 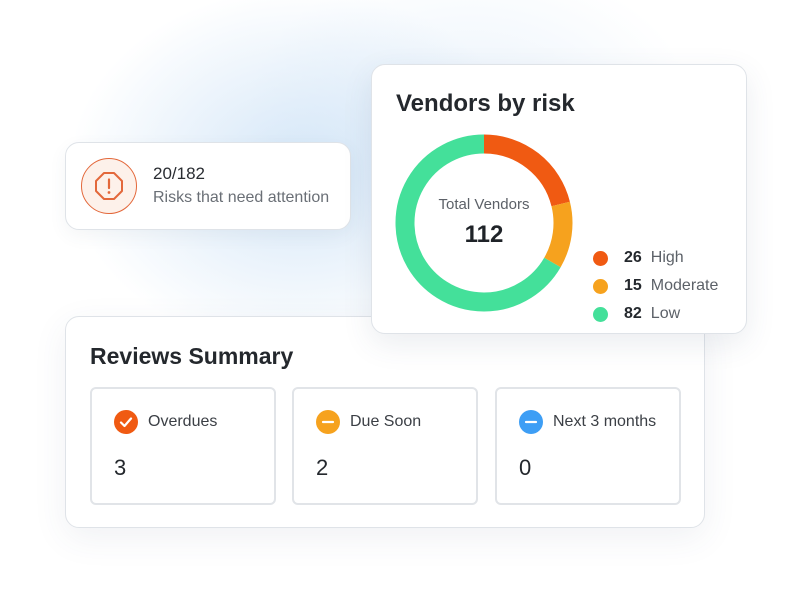 I want to click on legend-label: Moderate, so click(x=684, y=285).